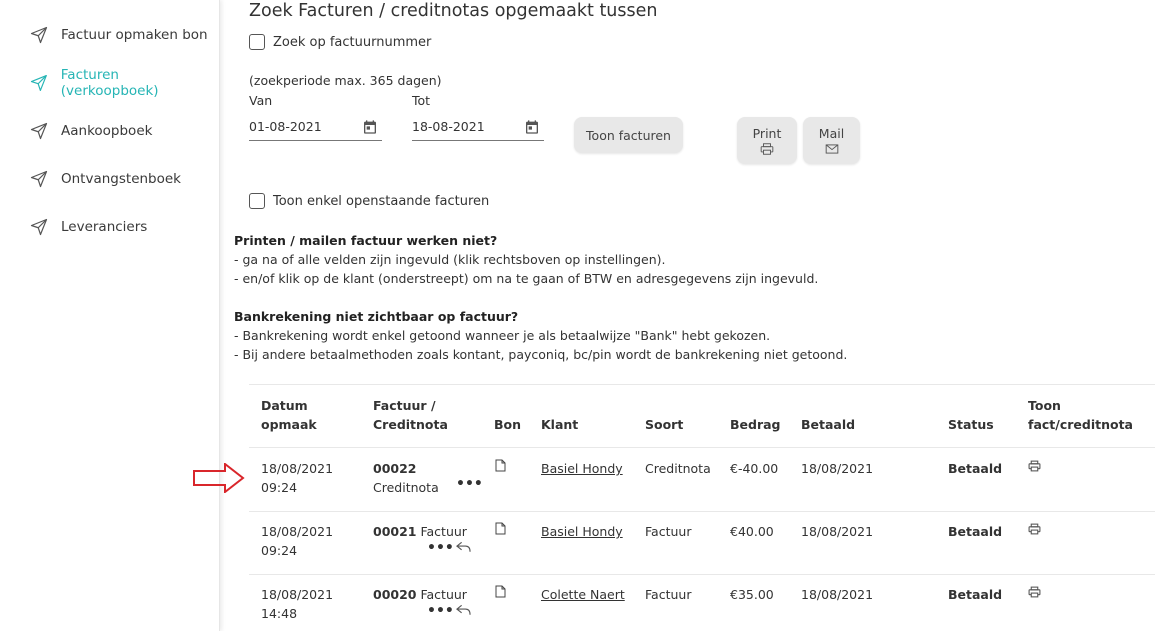 Image resolution: width=1155 pixels, height=631 pixels. What do you see at coordinates (1080, 424) in the screenshot?
I see `header-toon-line2: fact/creditnota` at bounding box center [1080, 424].